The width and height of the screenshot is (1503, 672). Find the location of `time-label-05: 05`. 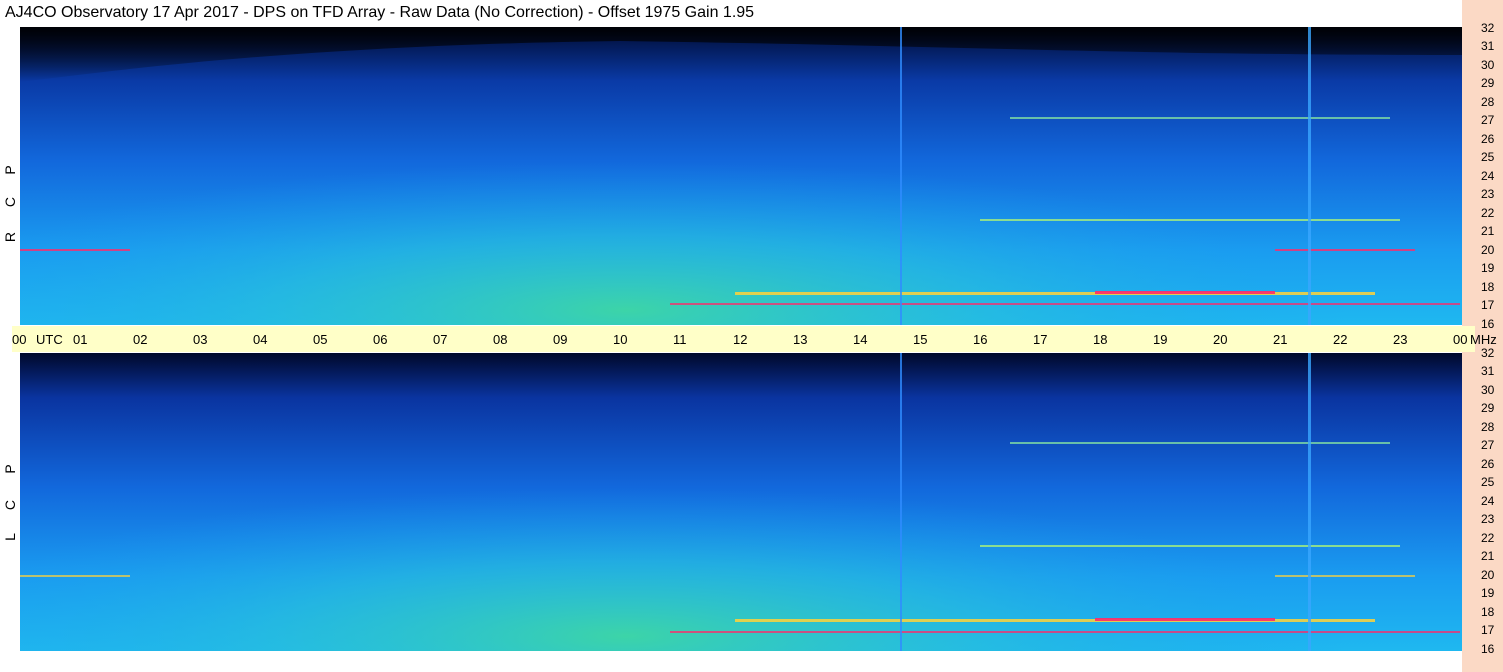

time-label-05: 05 is located at coordinates (320, 339).